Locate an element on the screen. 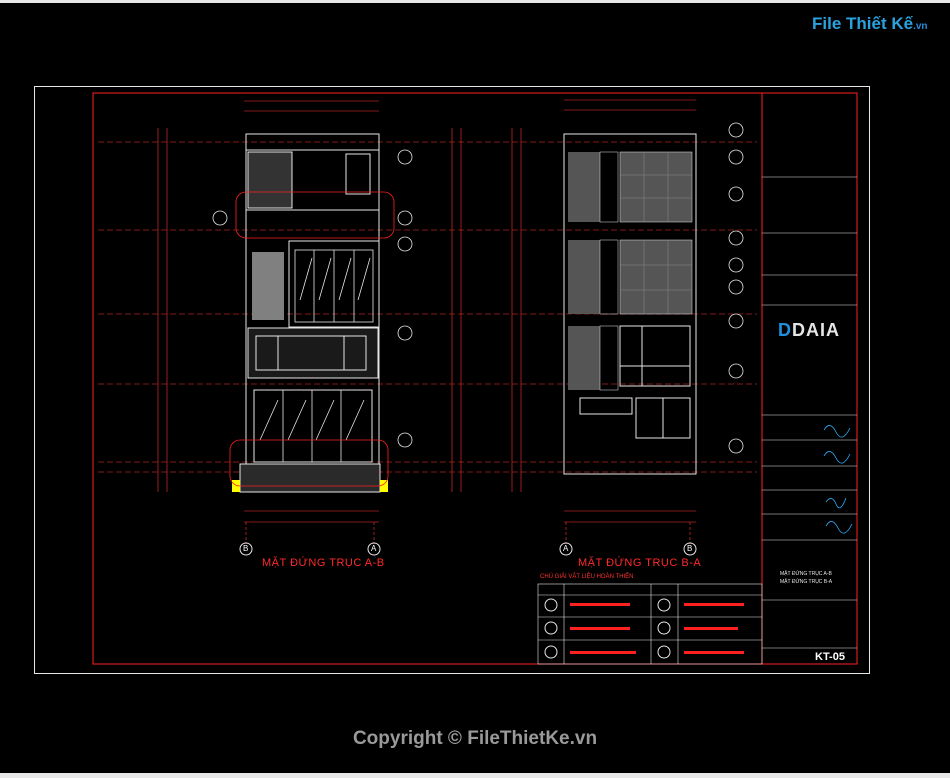 This screenshot has width=950, height=778. signatures is located at coordinates (838, 479).